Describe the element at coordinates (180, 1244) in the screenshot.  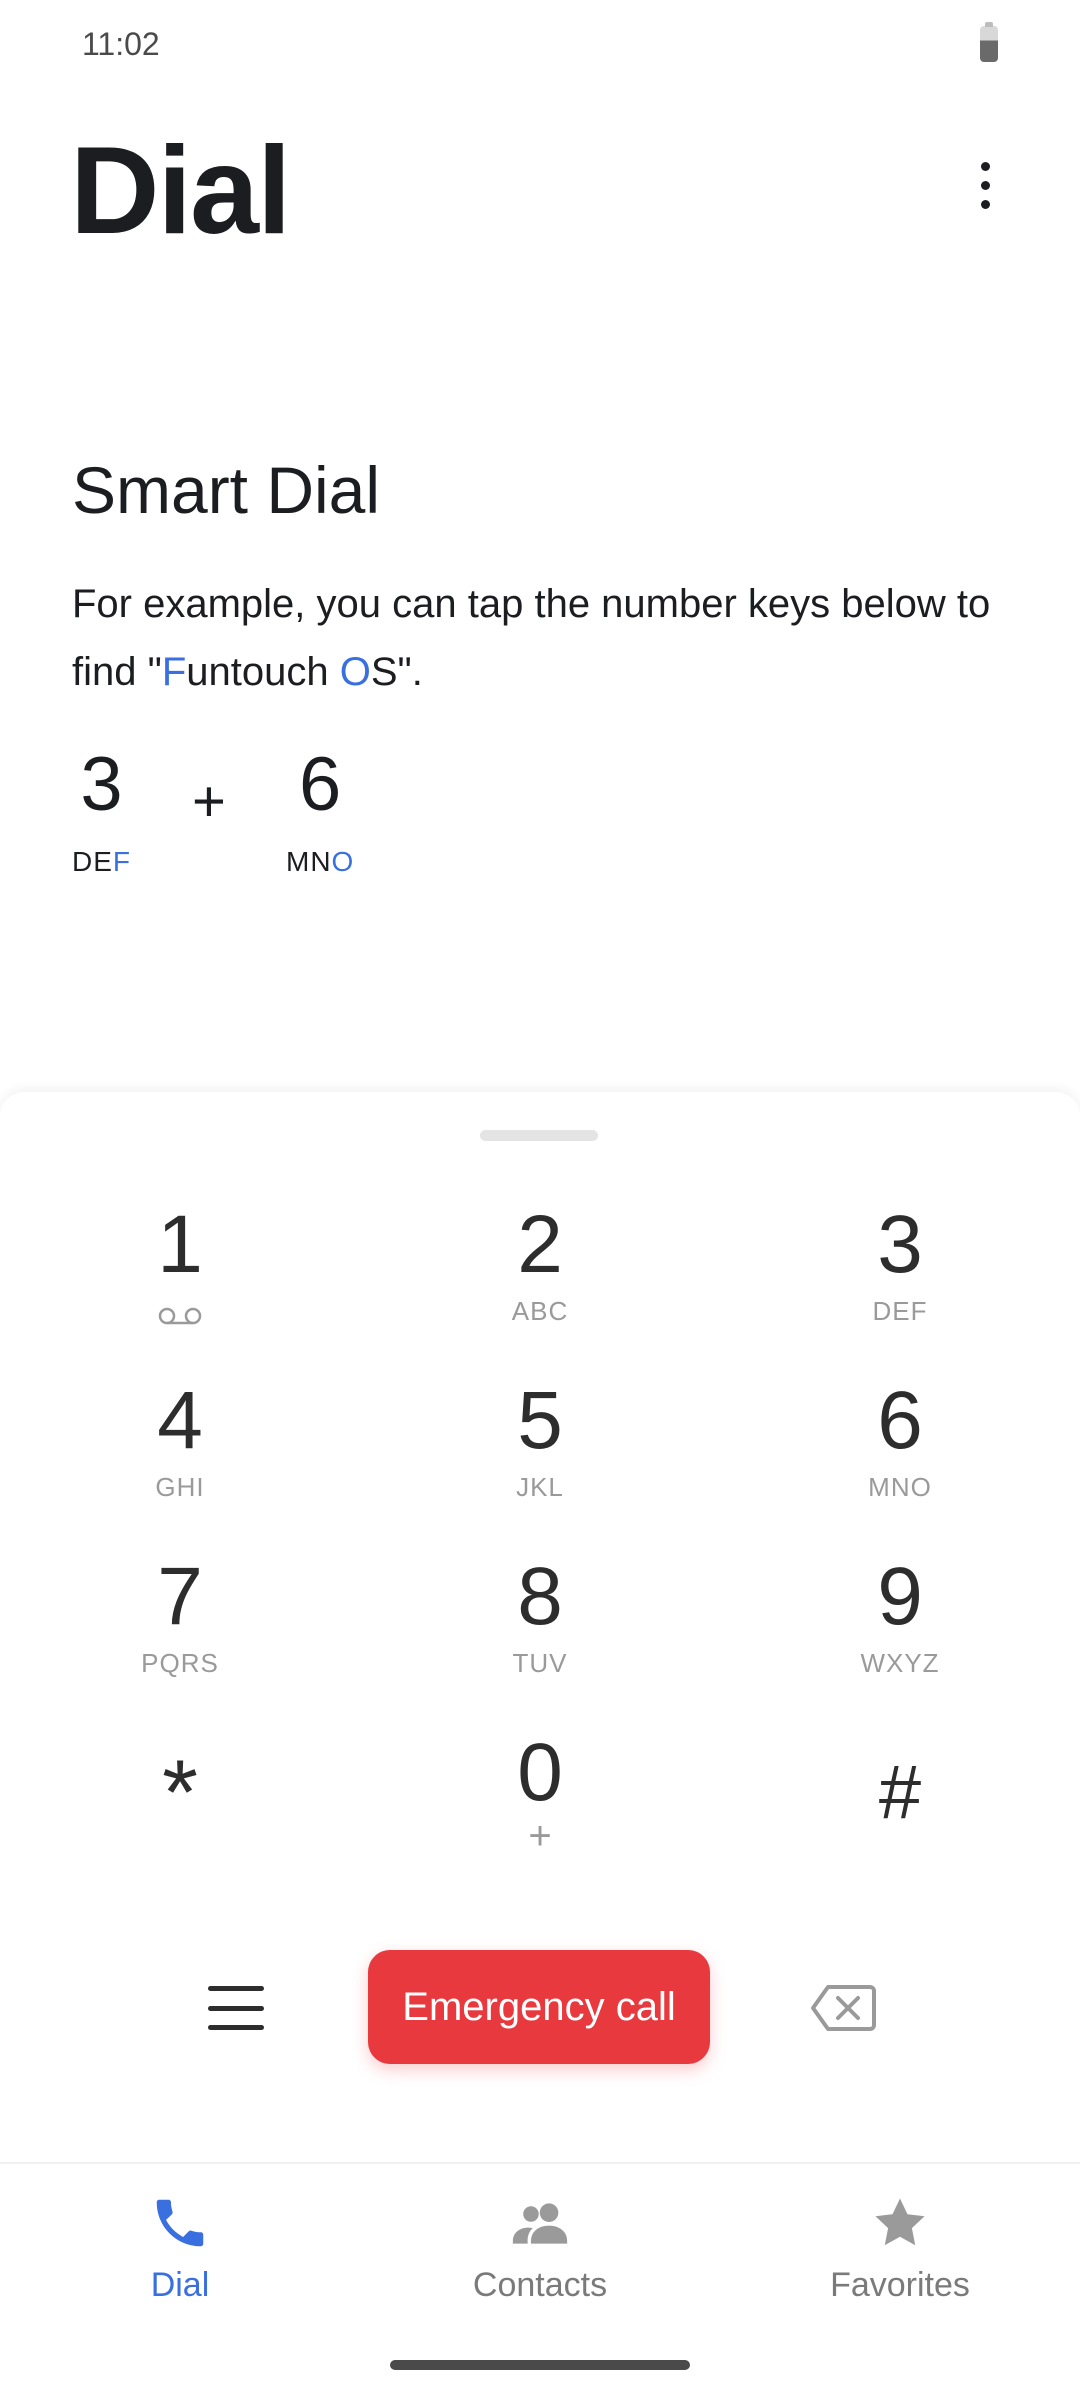
I see `key-digit: 1` at that location.